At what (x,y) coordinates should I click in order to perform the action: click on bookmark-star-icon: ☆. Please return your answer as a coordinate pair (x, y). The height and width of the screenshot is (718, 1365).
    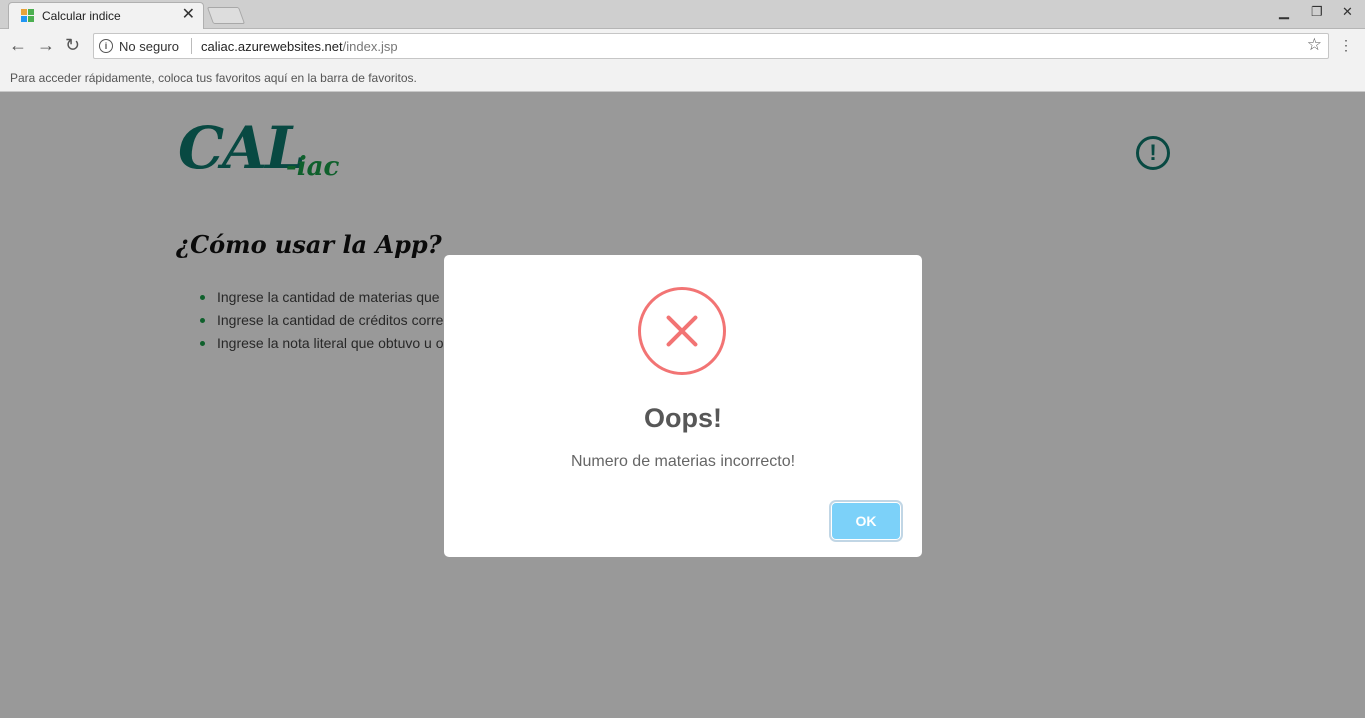
    Looking at the image, I should click on (1314, 45).